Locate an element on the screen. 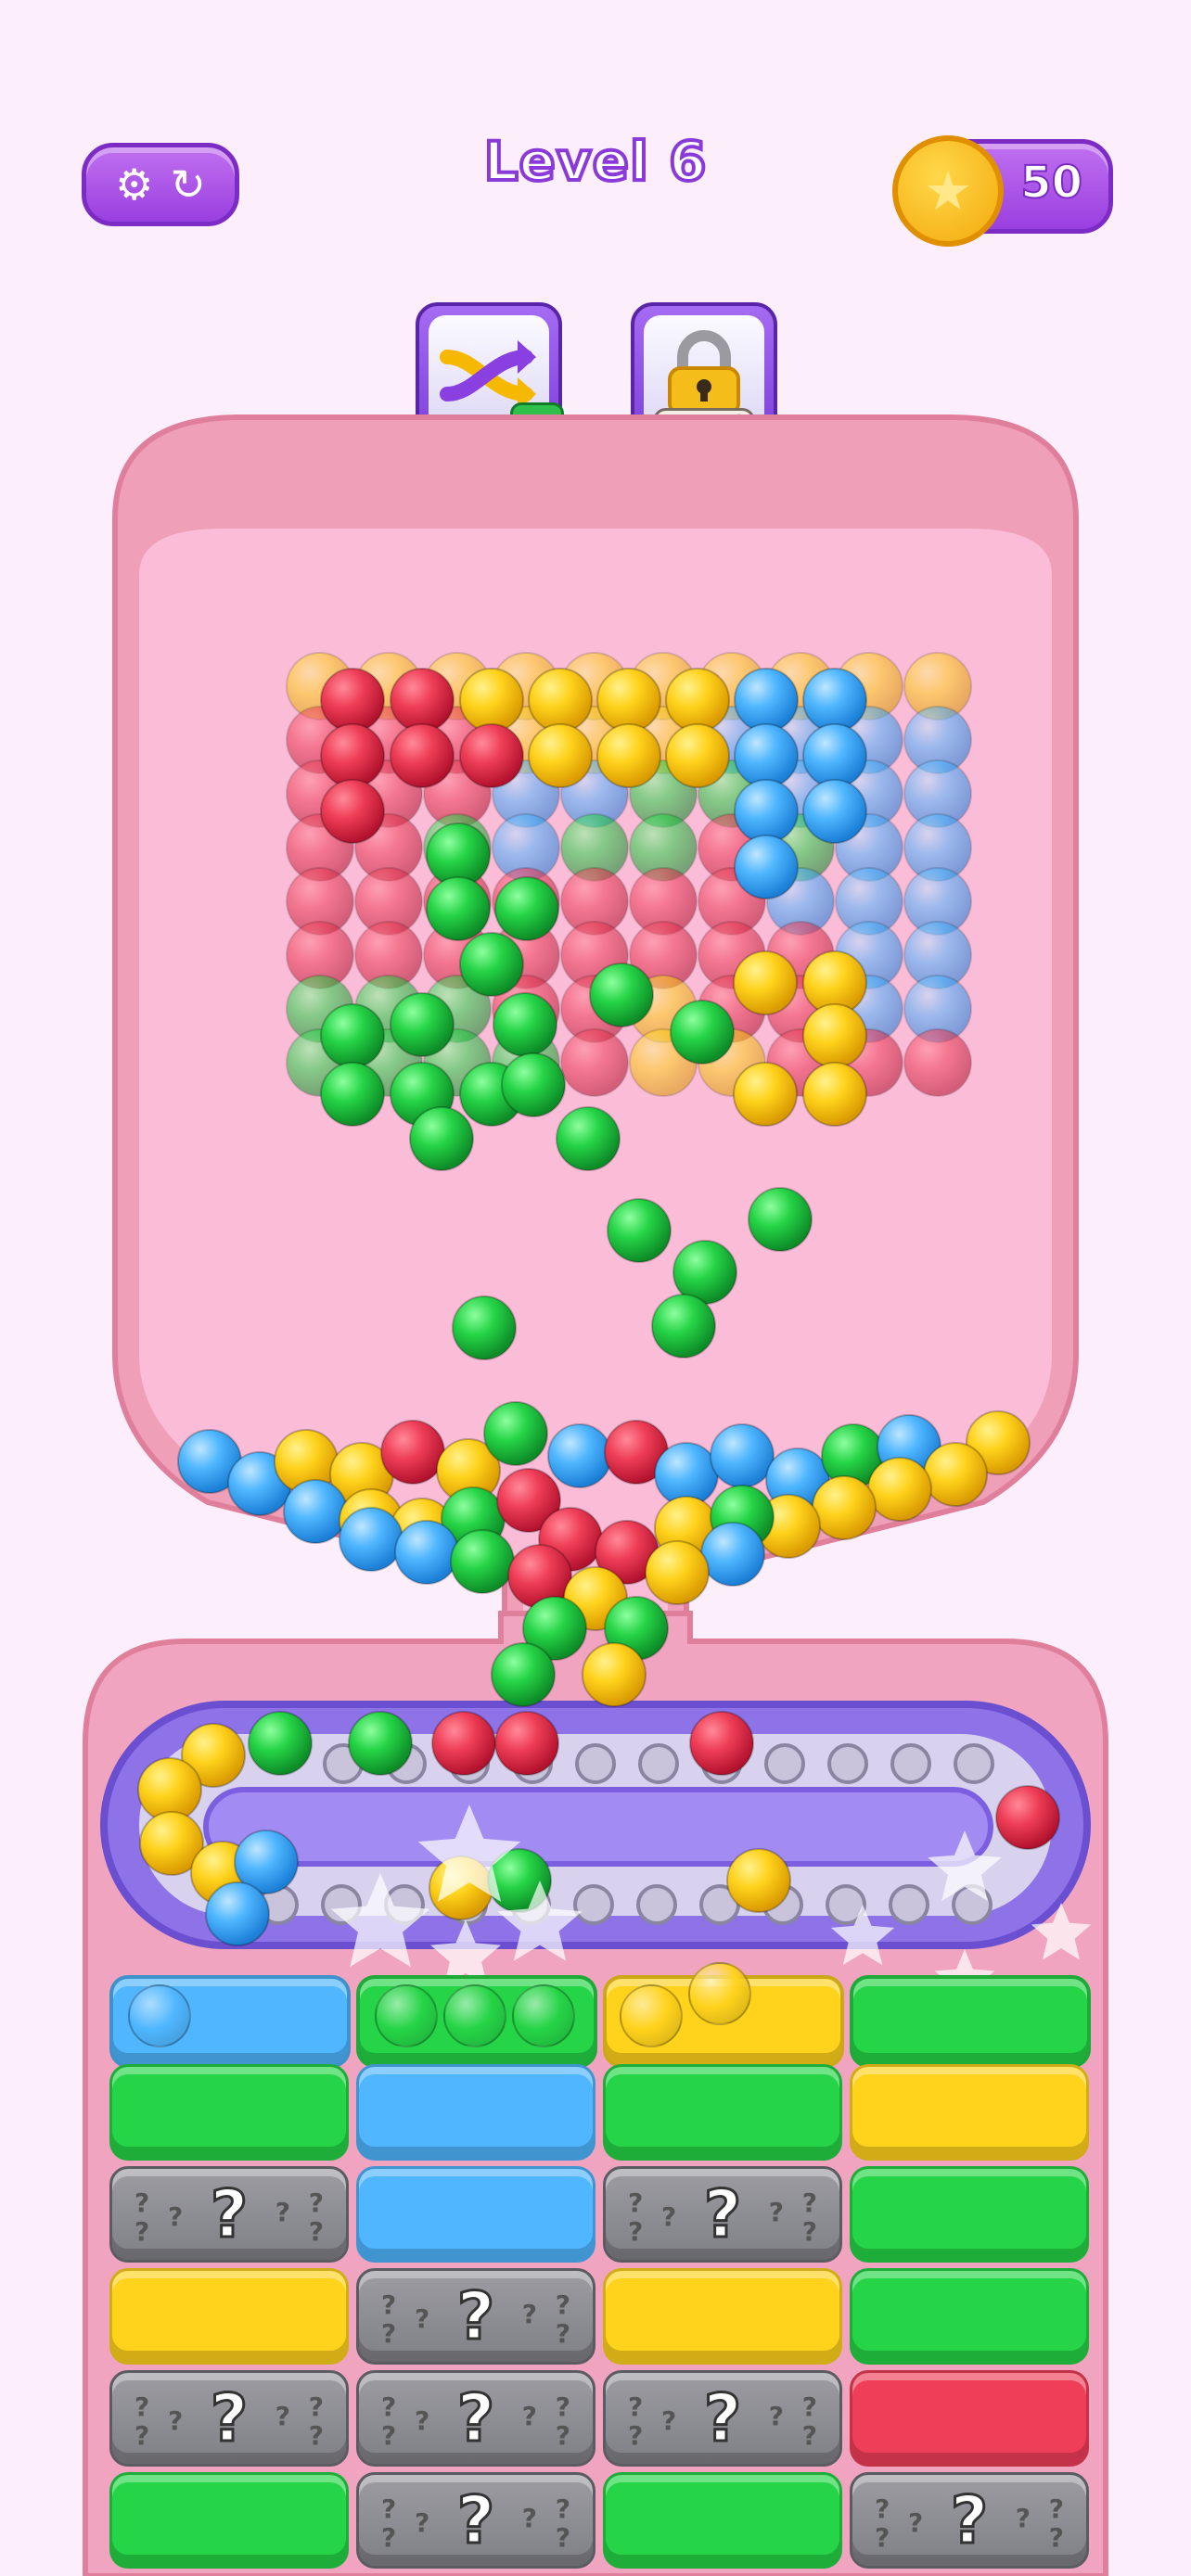 This screenshot has height=2576, width=1191. column-4-tray is located at coordinates (970, 2021).